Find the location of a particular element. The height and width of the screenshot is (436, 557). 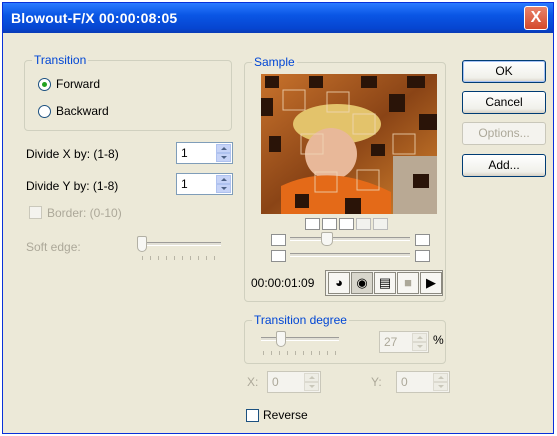

sample-time: 00:00:01:09 is located at coordinates (283, 283).